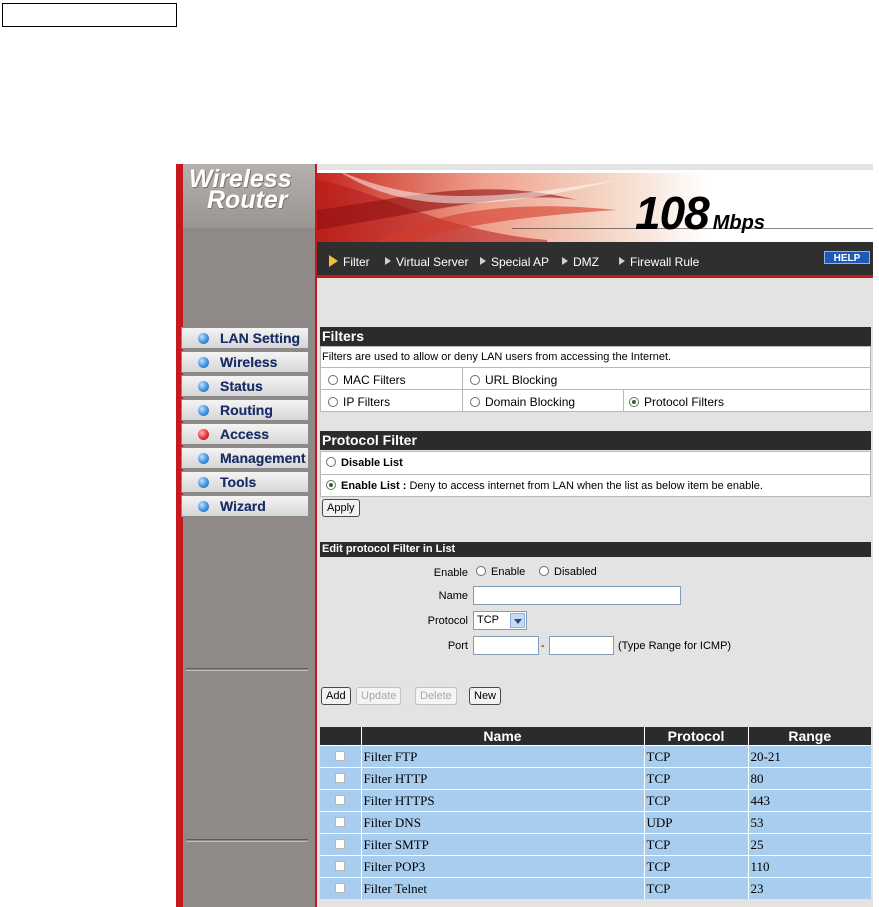 This screenshot has width=879, height=907. What do you see at coordinates (336, 696) in the screenshot?
I see `add-button: Add` at bounding box center [336, 696].